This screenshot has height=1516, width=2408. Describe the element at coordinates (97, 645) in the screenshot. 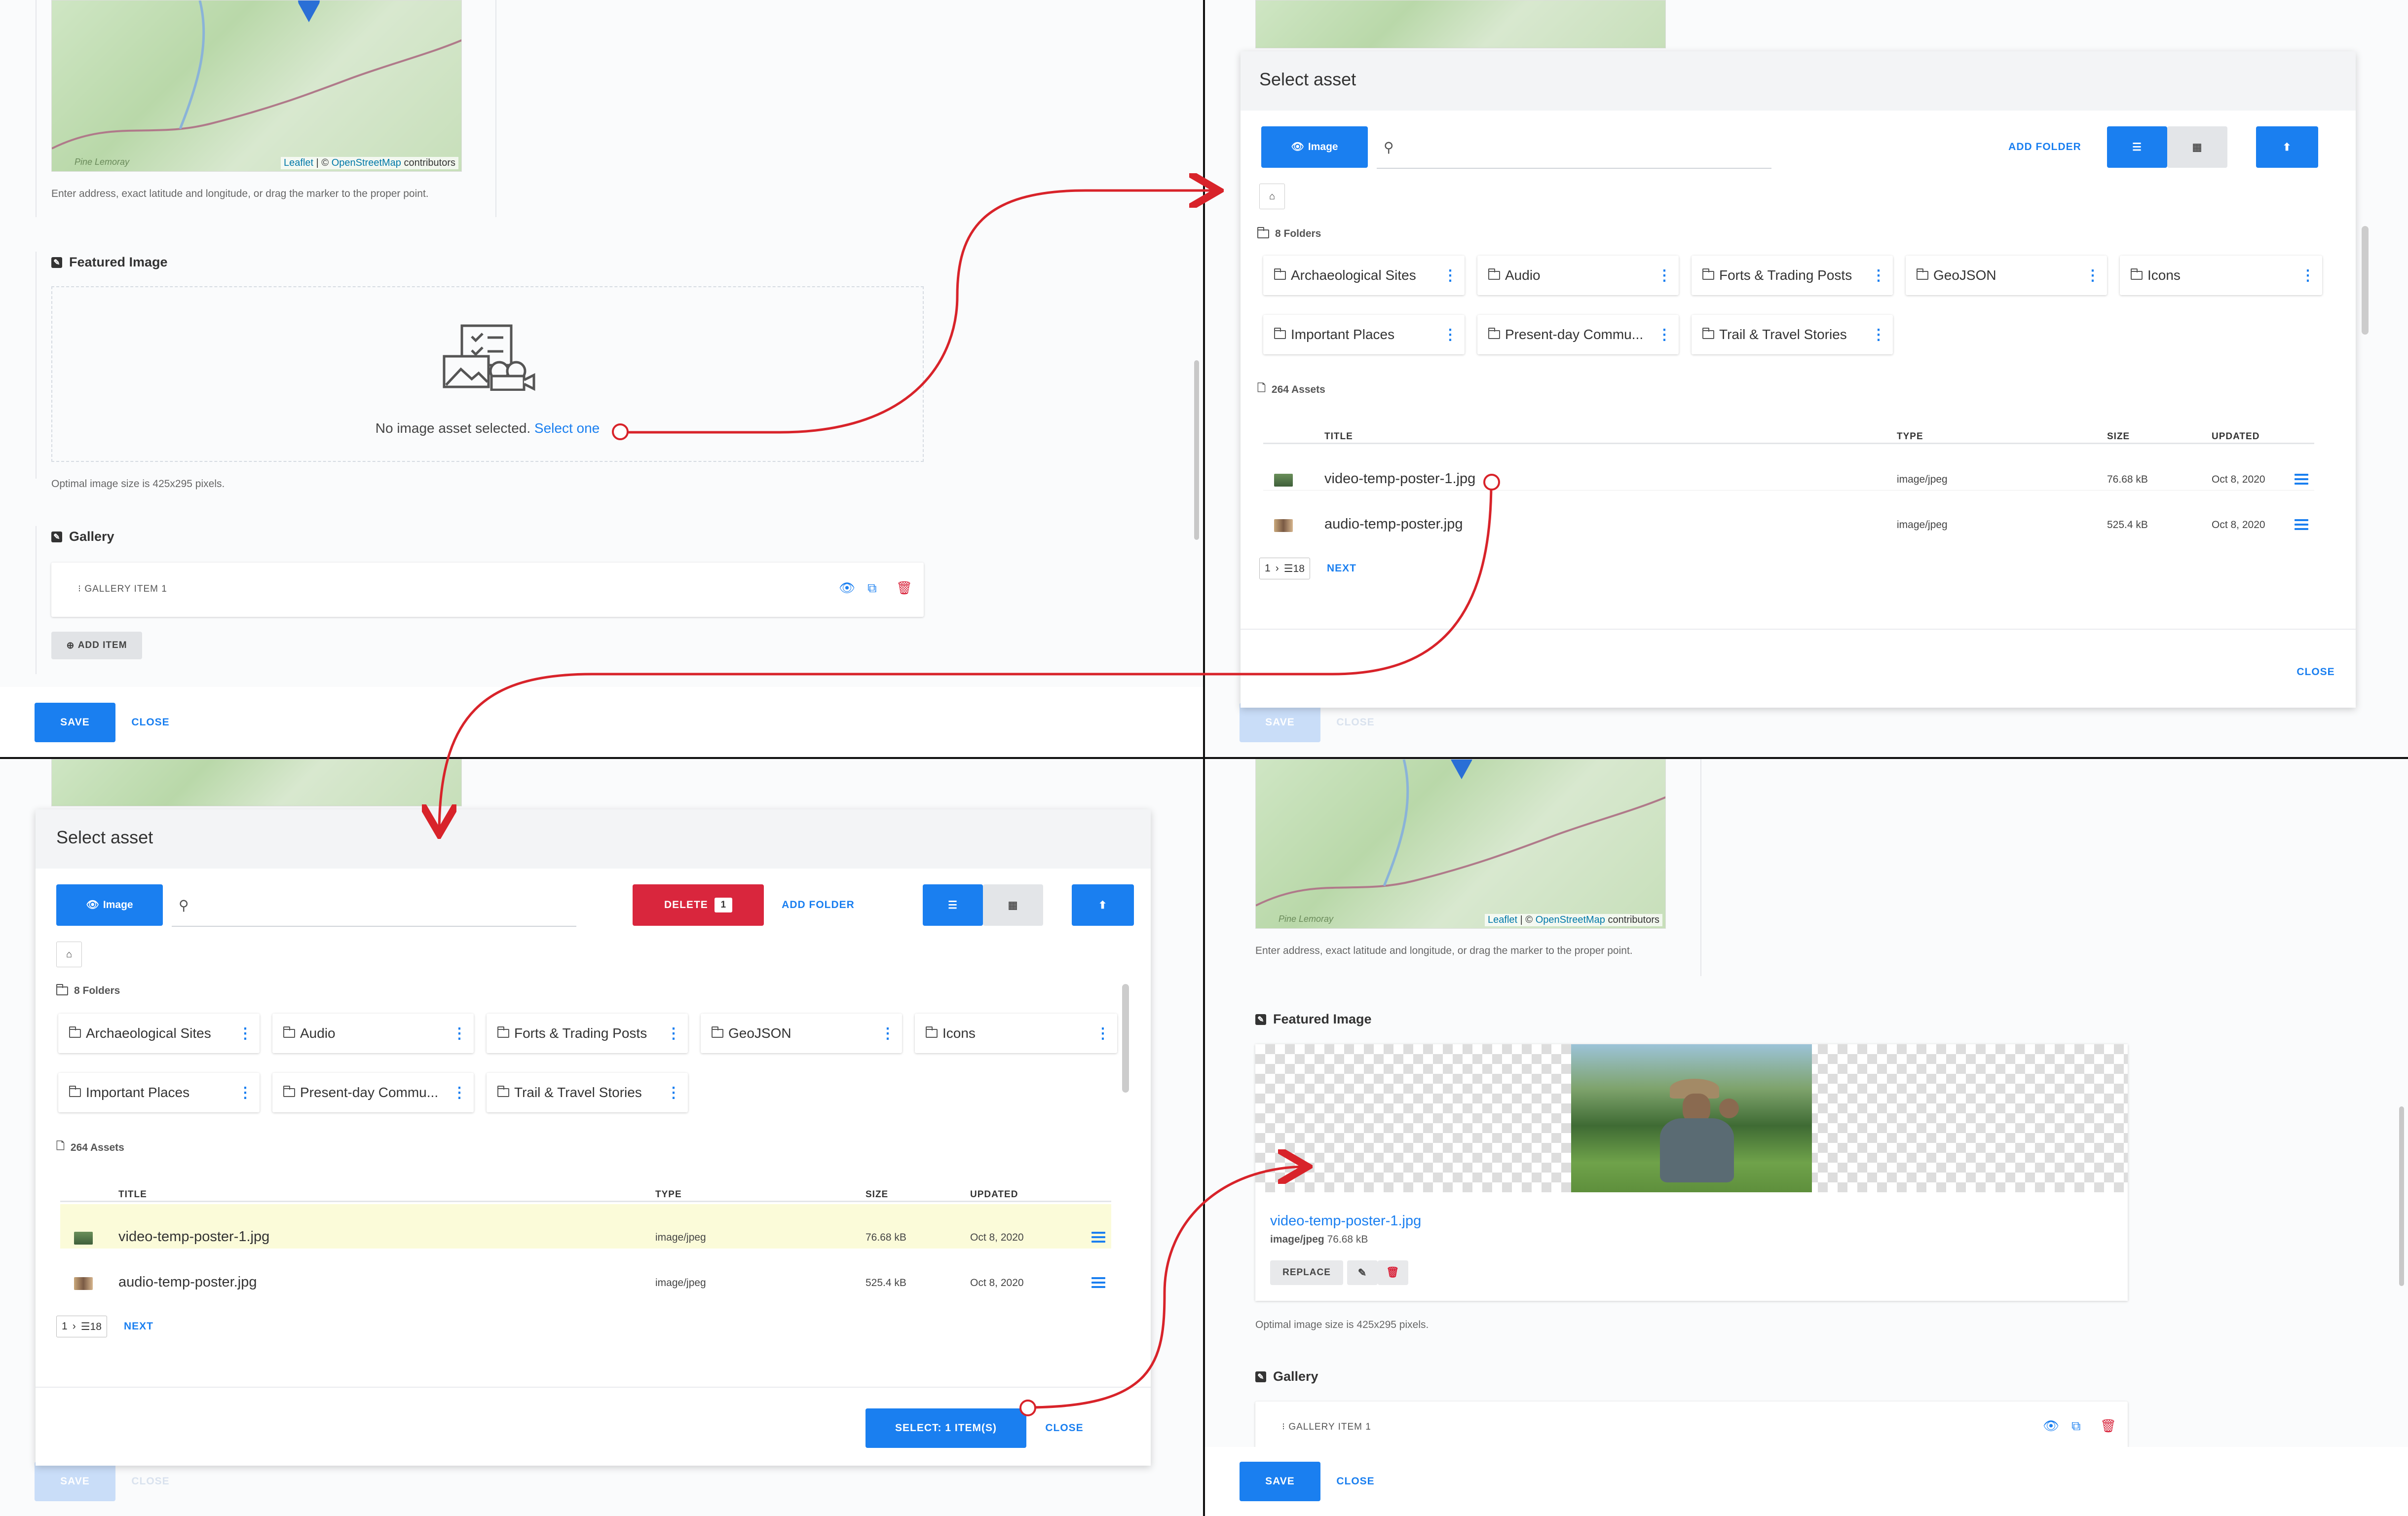

I see `add-item-button: ⊕ ADD ITEM` at that location.